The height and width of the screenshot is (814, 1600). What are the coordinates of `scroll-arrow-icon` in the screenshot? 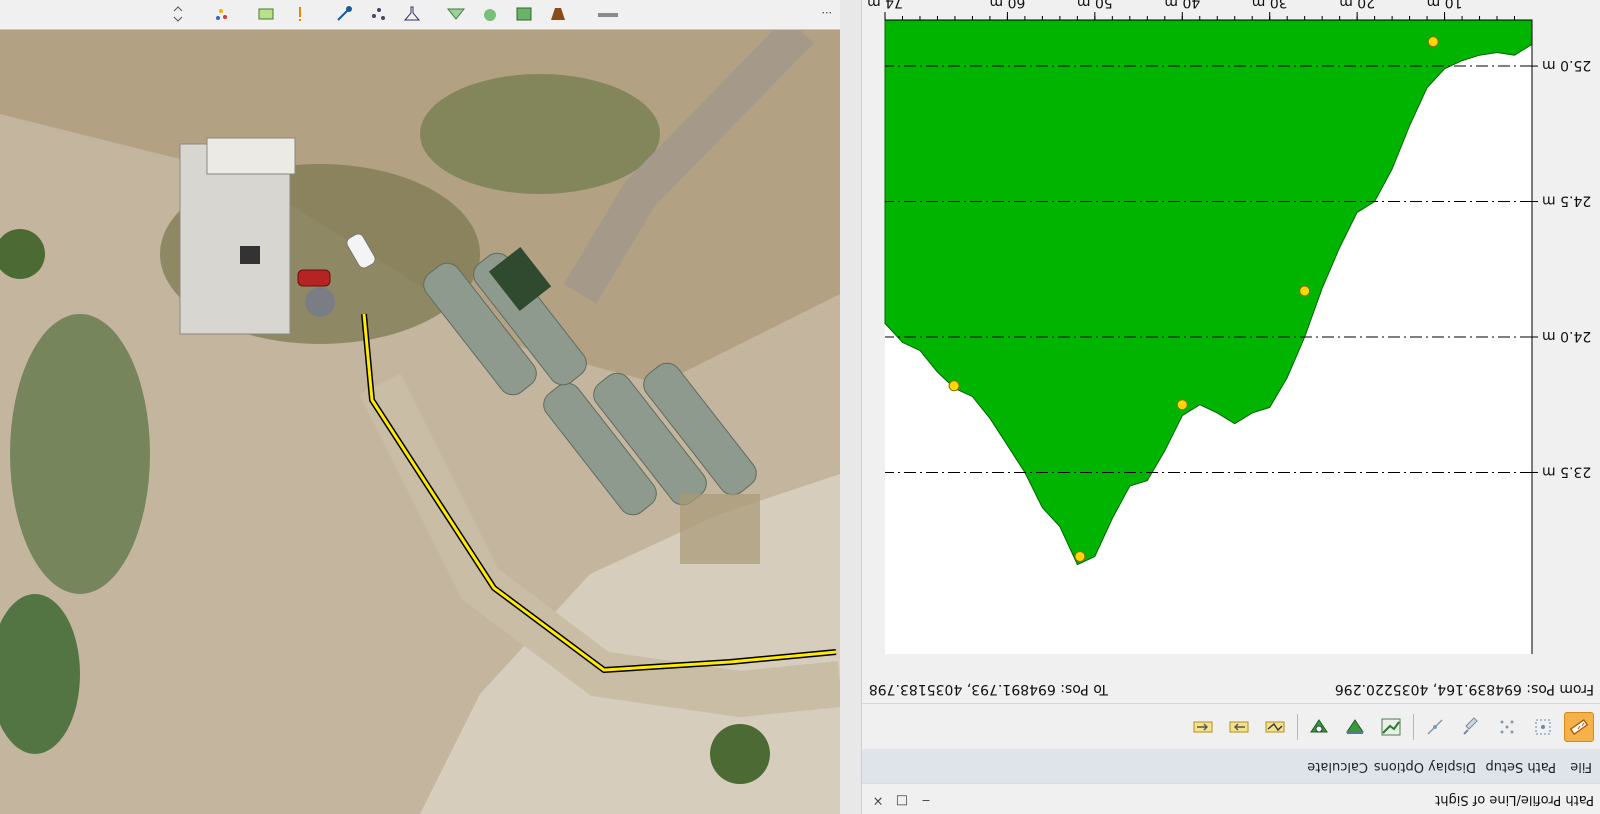 It's located at (178, 14).